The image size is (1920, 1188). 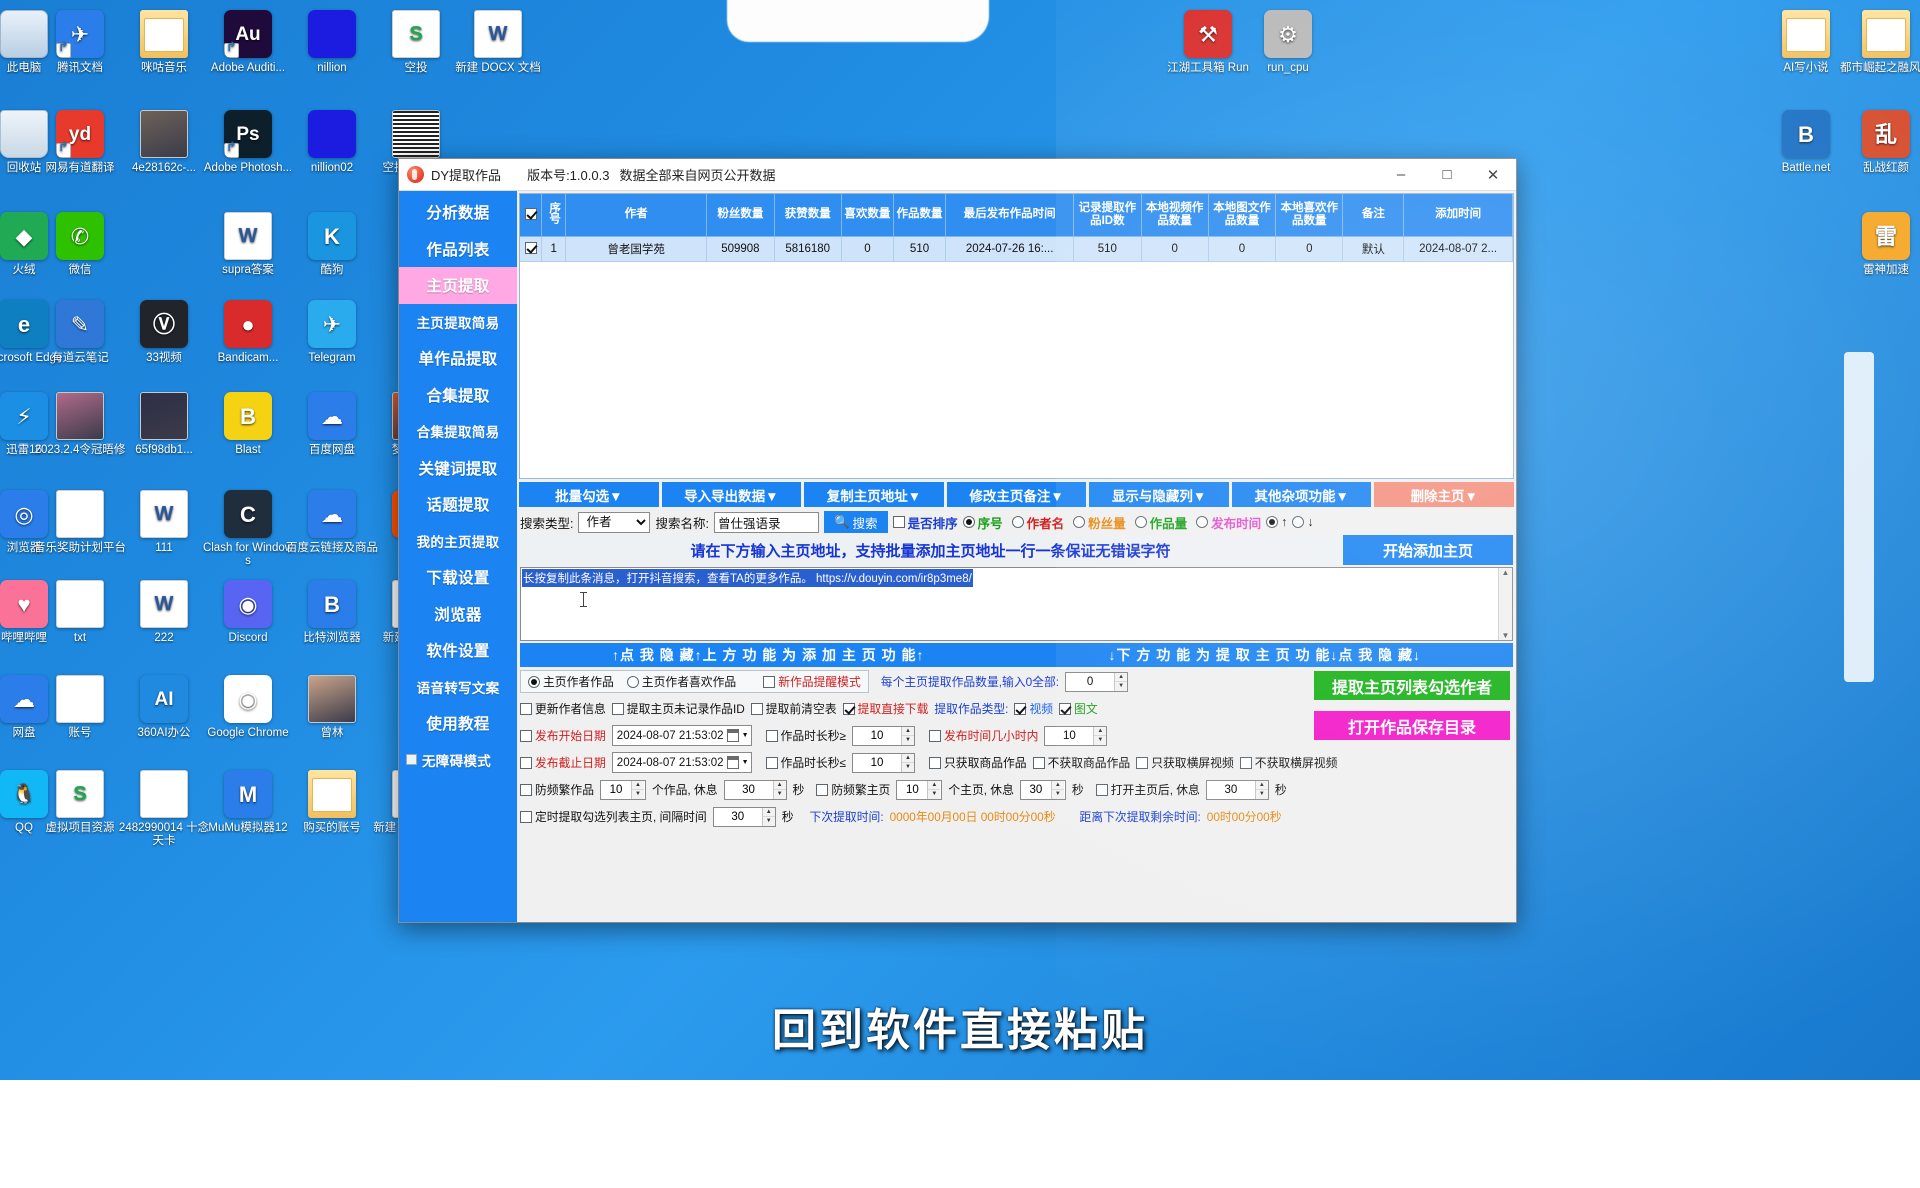 I want to click on video-checkbox, so click(x=1020, y=709).